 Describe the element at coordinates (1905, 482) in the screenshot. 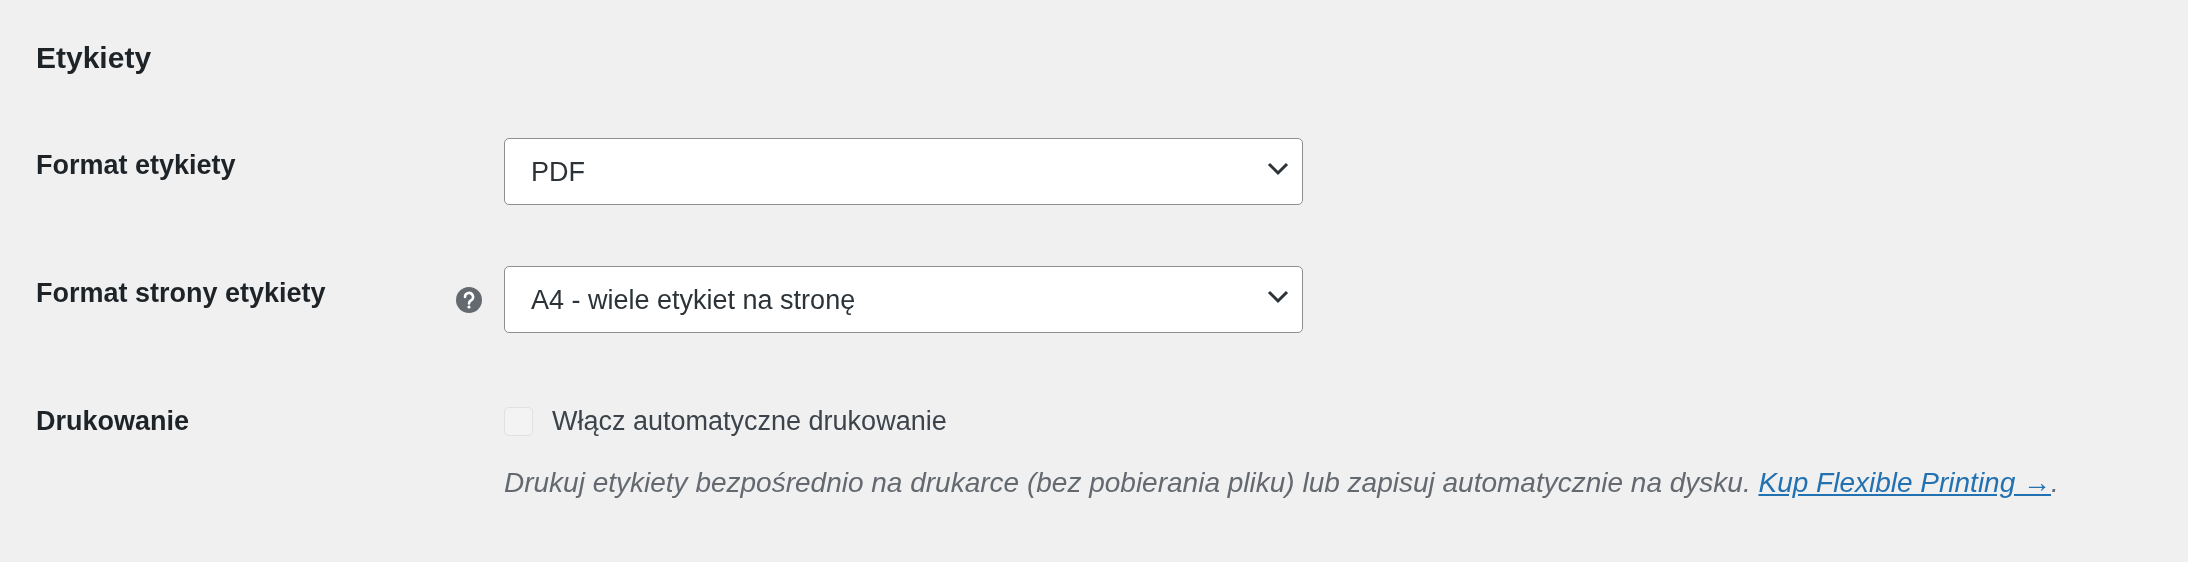

I see `purchase-link: Kup Flexible Printing →` at that location.